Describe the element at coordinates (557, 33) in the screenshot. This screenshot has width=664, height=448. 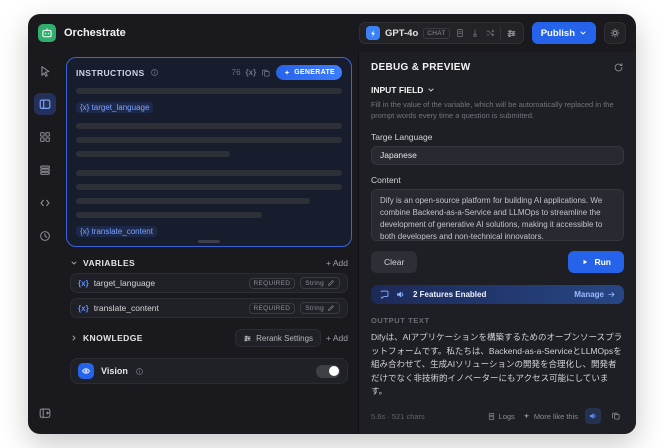
I see `publish-label: Publish` at that location.